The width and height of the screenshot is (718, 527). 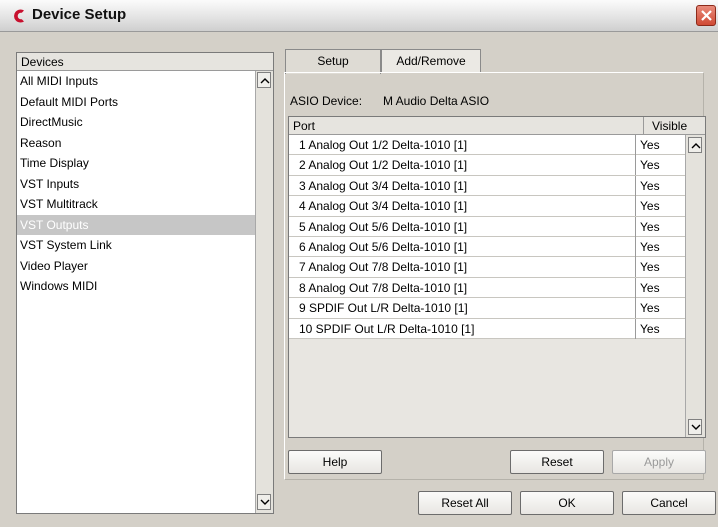 What do you see at coordinates (487, 247) in the screenshot?
I see `port-row: 6 Analog Out 5/6 Delta-1010 [1] Yes` at bounding box center [487, 247].